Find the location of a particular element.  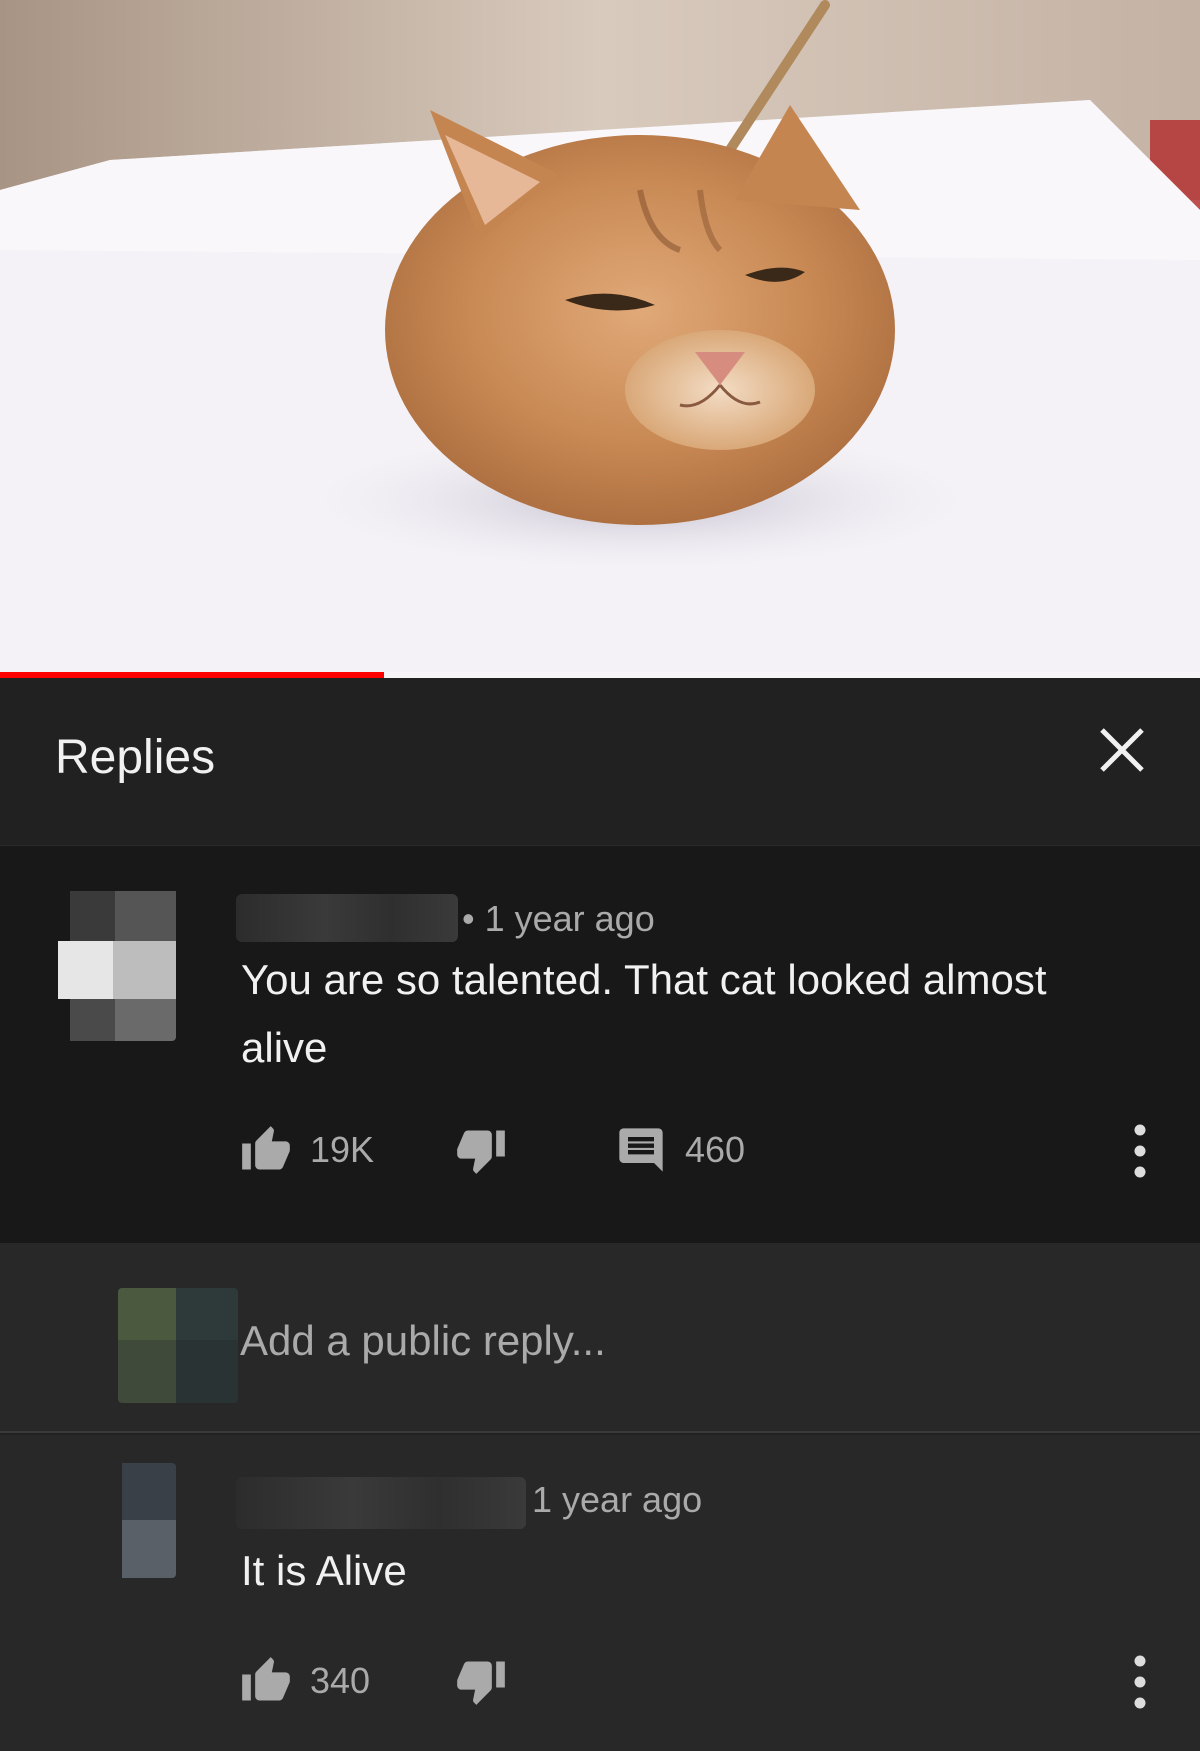

comment-icon is located at coordinates (641, 1150).